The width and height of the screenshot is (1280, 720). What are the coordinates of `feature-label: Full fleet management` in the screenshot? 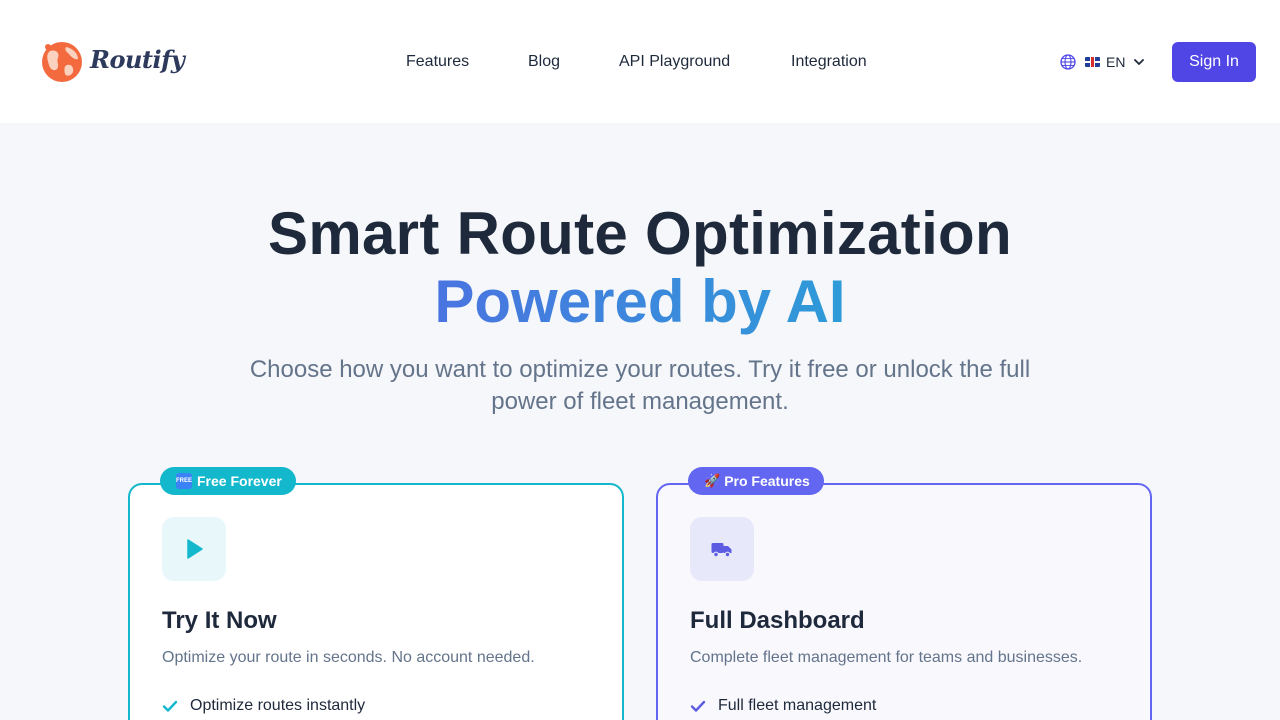 It's located at (797, 705).